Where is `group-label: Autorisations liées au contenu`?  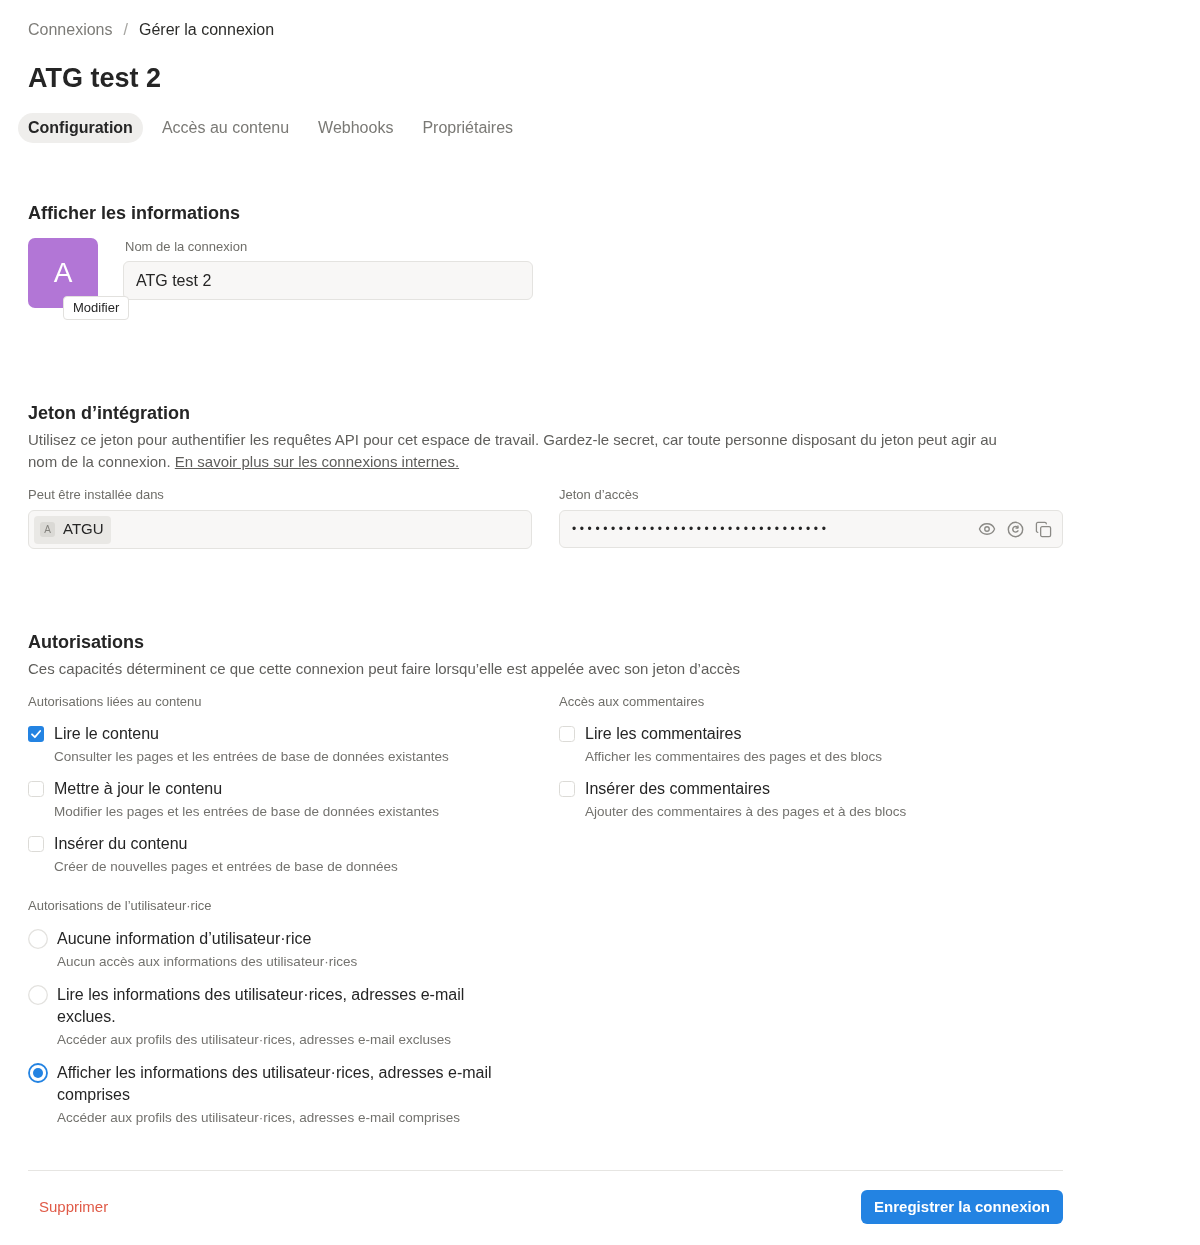 group-label: Autorisations liées au contenu is located at coordinates (115, 702).